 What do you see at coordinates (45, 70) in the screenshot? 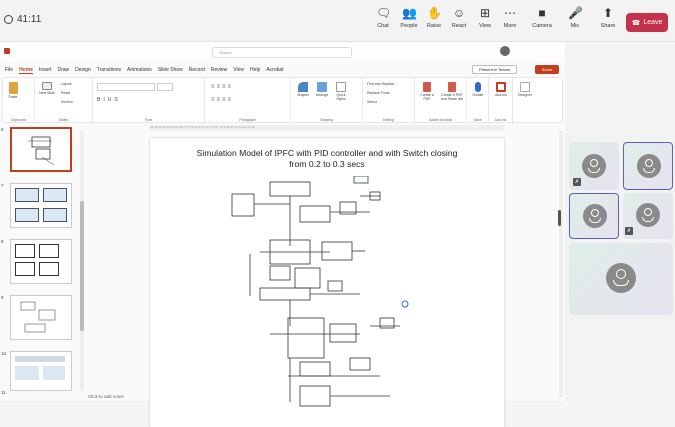
I see `menu-insert: Insert` at bounding box center [45, 70].